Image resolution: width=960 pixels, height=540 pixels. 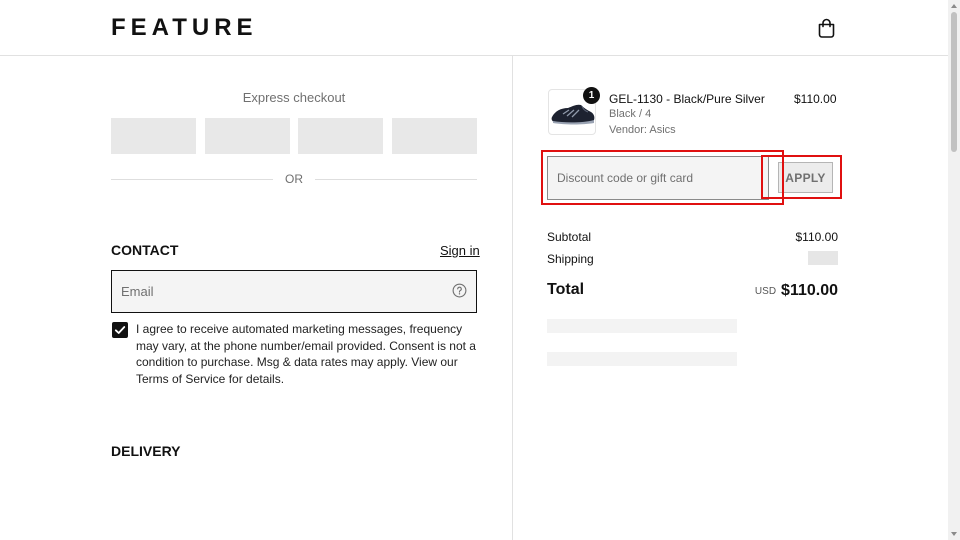 I want to click on delivery-heading: DELIVERY, so click(x=146, y=451).